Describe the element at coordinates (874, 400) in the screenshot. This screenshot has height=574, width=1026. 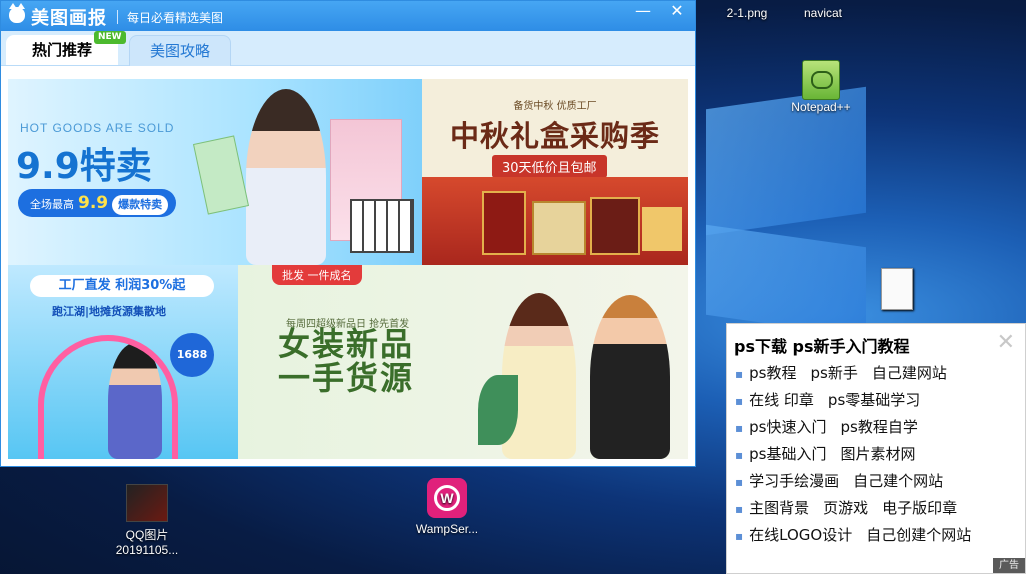
I see `ad-link: ps零基础学习` at that location.